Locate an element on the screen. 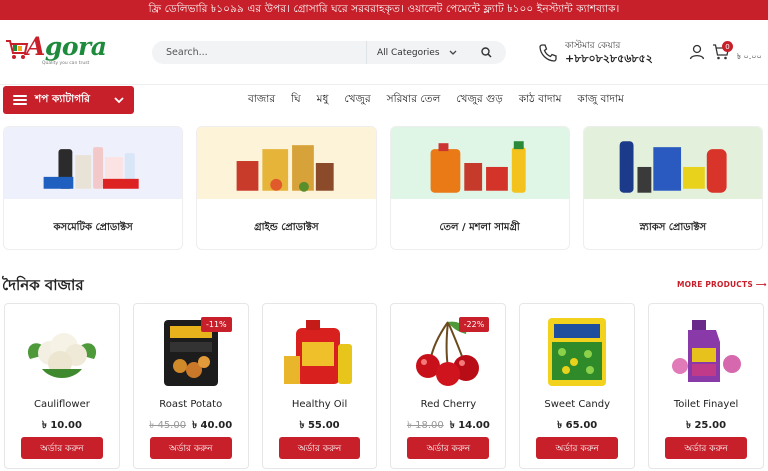 Image resolution: width=768 pixels, height=471 pixels. search-button is located at coordinates (486, 52).